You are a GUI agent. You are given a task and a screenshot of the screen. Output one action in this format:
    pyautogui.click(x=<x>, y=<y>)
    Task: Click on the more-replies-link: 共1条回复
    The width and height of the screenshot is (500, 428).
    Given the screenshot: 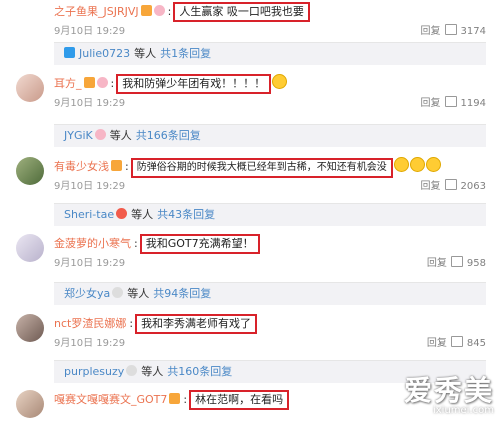 What is the action you would take?
    pyautogui.click(x=185, y=53)
    